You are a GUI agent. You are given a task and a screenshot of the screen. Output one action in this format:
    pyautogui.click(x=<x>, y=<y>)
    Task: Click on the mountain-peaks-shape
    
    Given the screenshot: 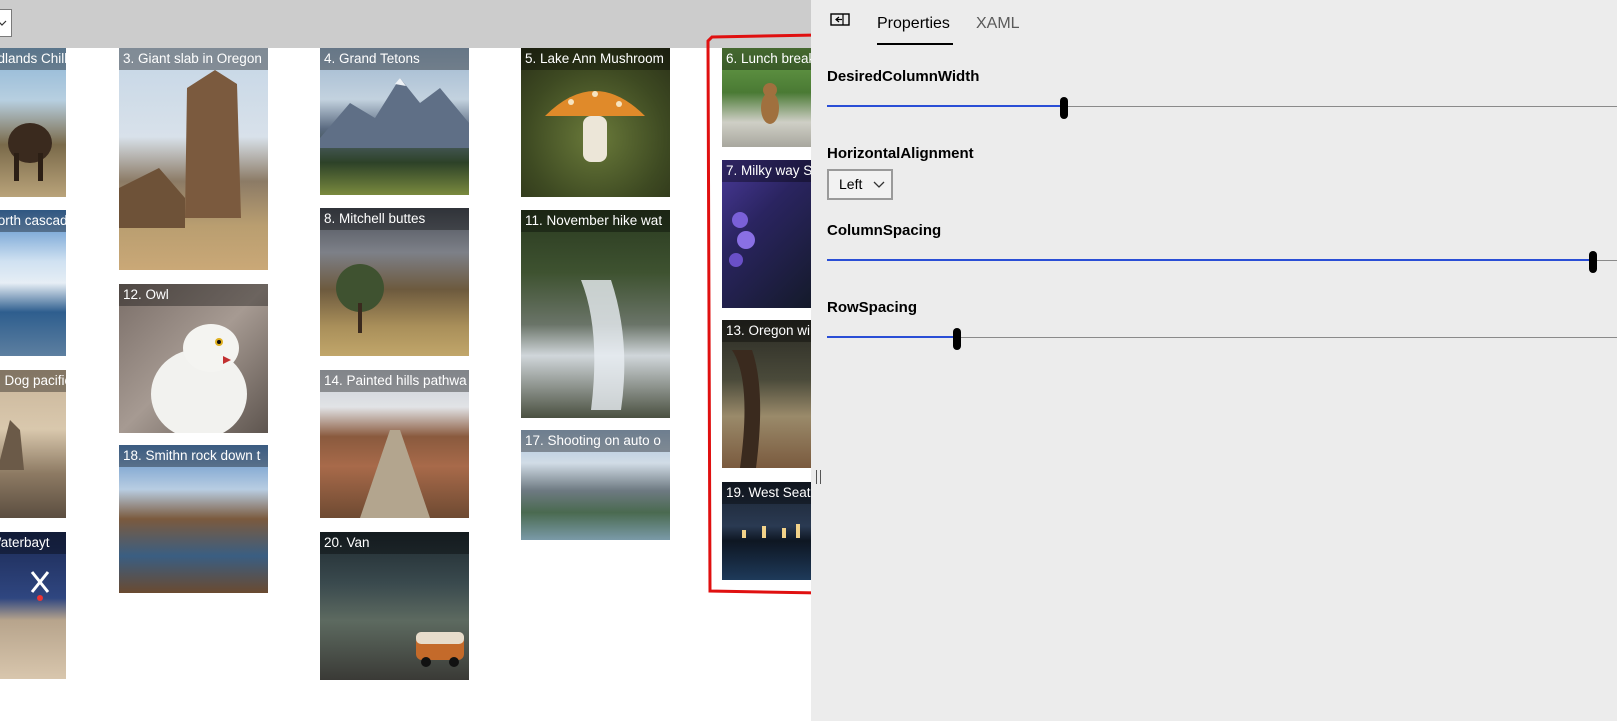 What is the action you would take?
    pyautogui.click(x=394, y=113)
    